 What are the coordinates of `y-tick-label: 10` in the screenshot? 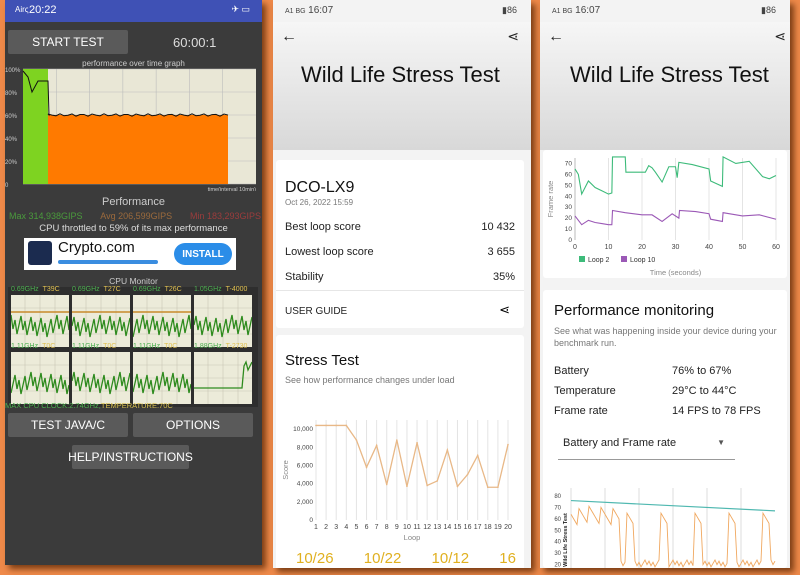 It's located at (569, 229).